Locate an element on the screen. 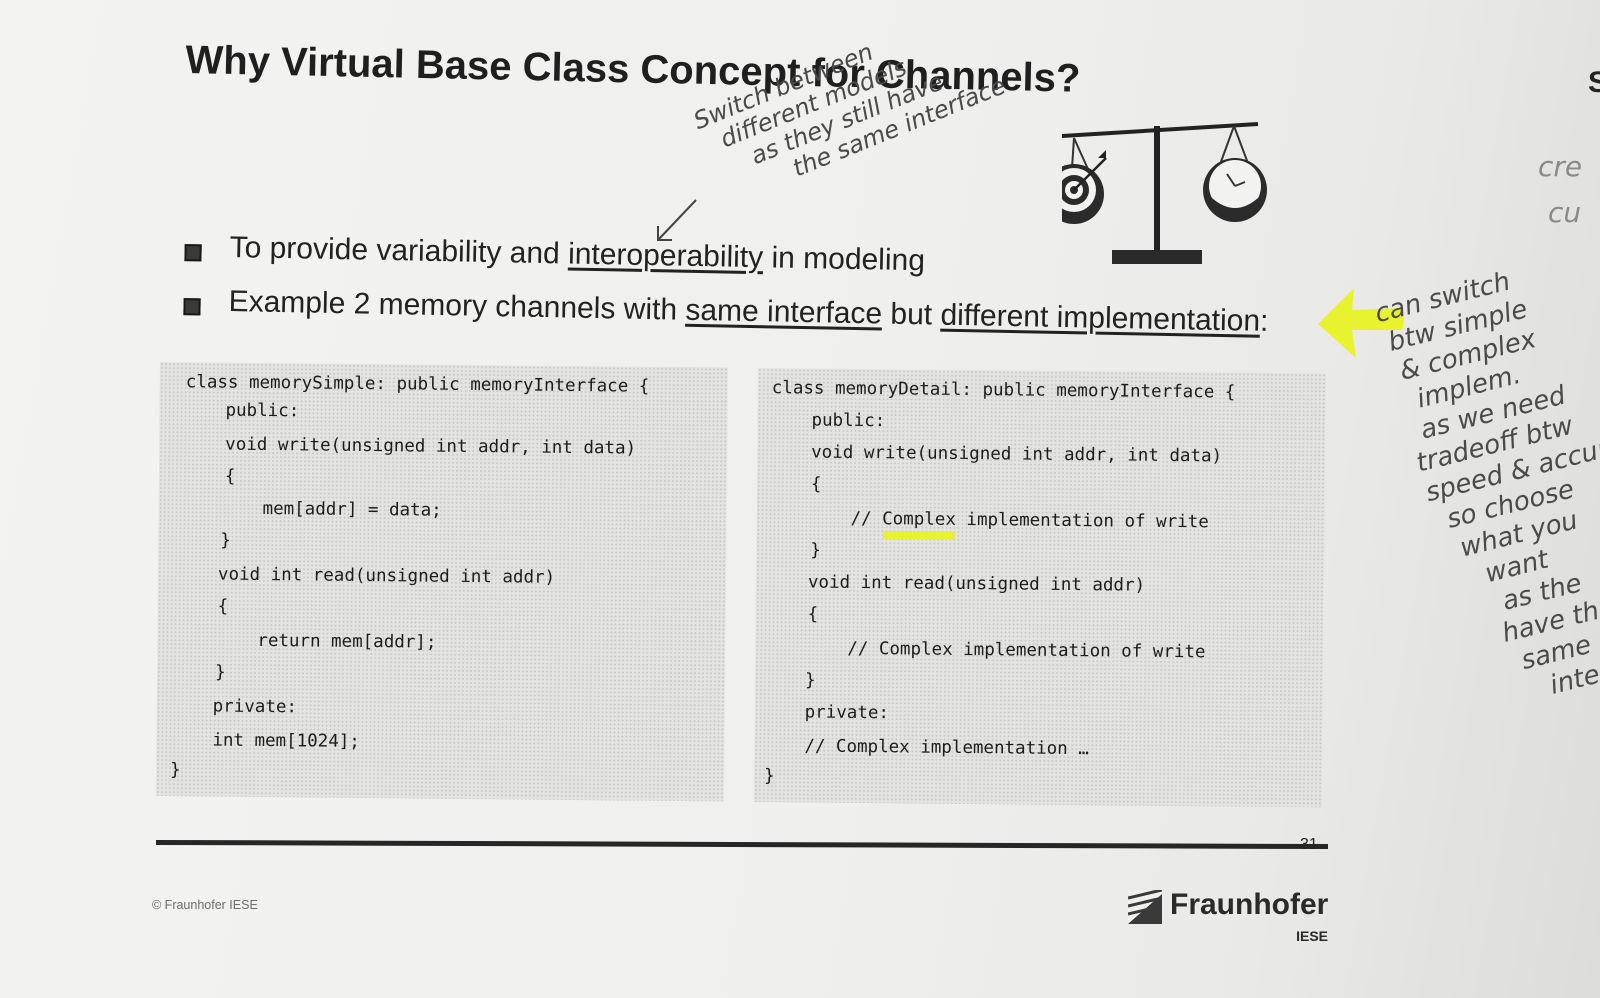 This screenshot has height=998, width=1600. fraunhofer-logo: Fraunhofer IESE is located at coordinates (1228, 920).